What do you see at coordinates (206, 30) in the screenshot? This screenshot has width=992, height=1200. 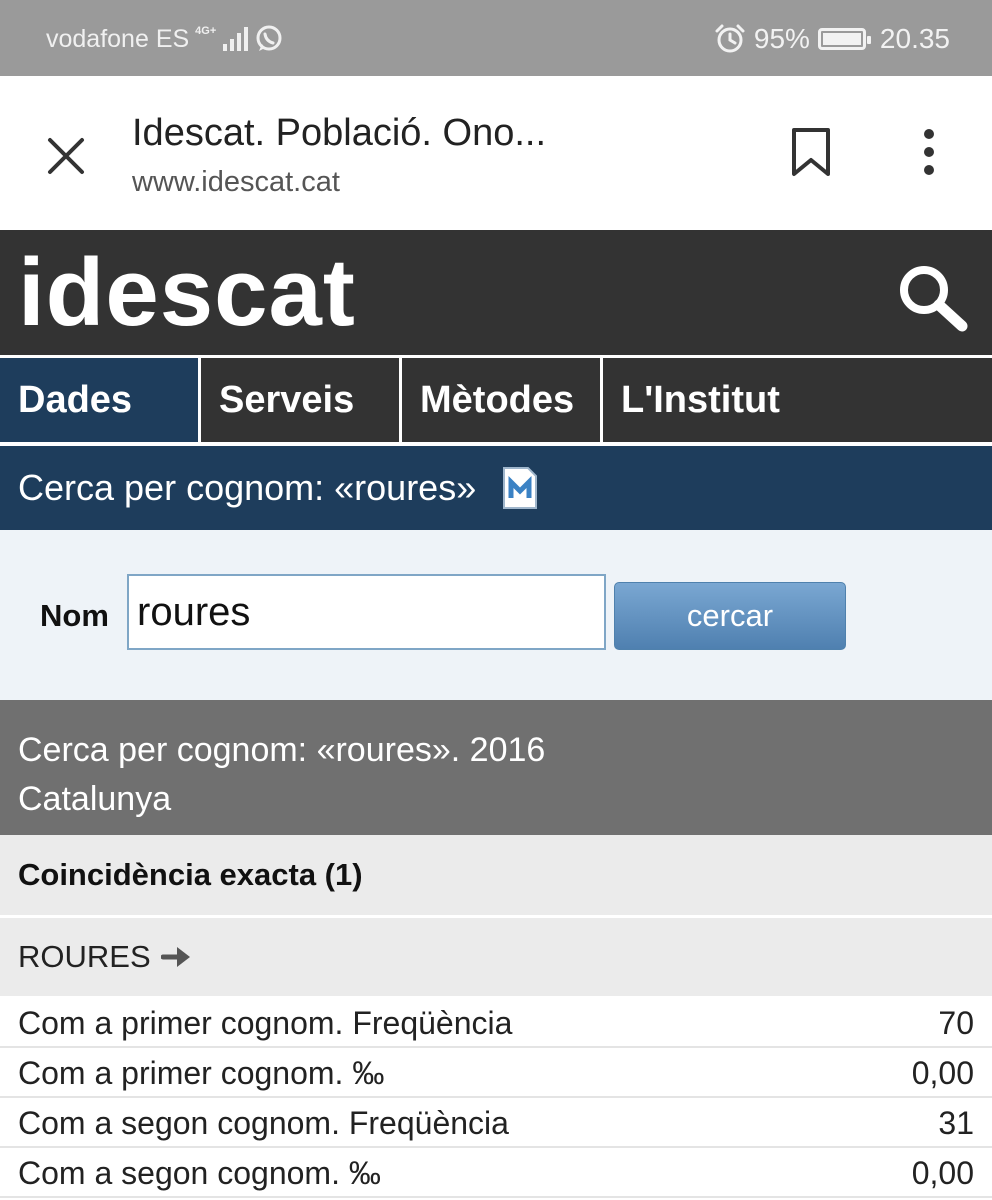 I see `network-type: 4G+` at bounding box center [206, 30].